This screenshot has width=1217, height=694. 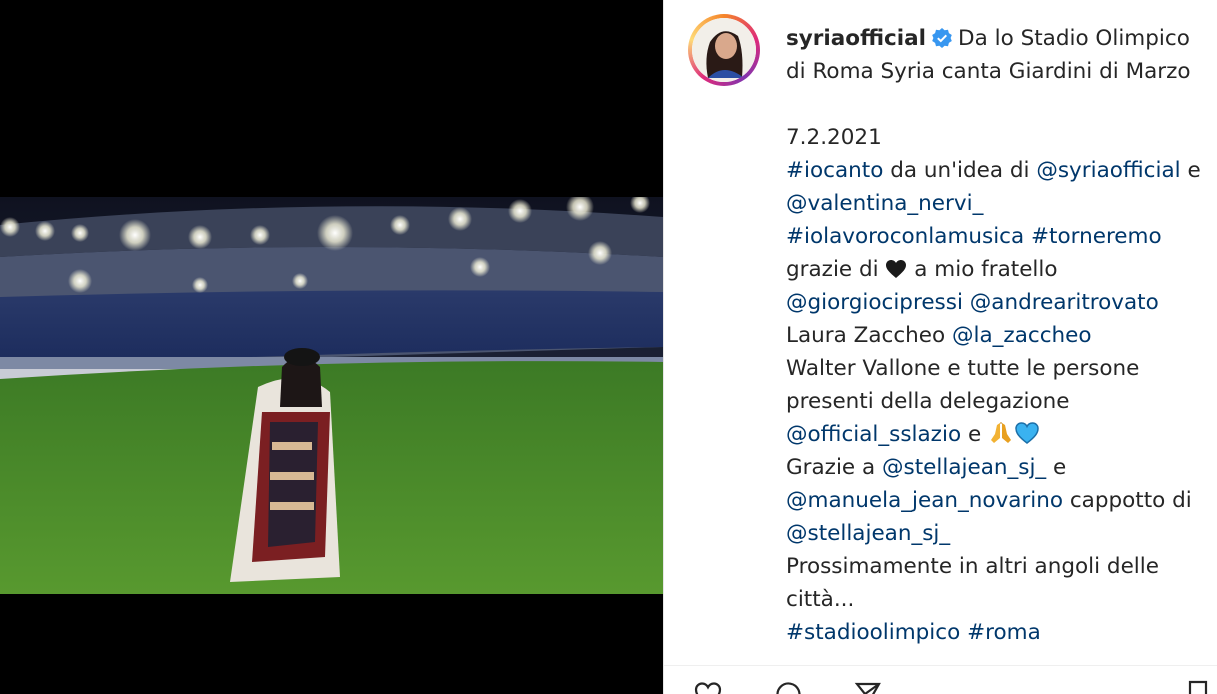 I want to click on story-ring, so click(x=724, y=50).